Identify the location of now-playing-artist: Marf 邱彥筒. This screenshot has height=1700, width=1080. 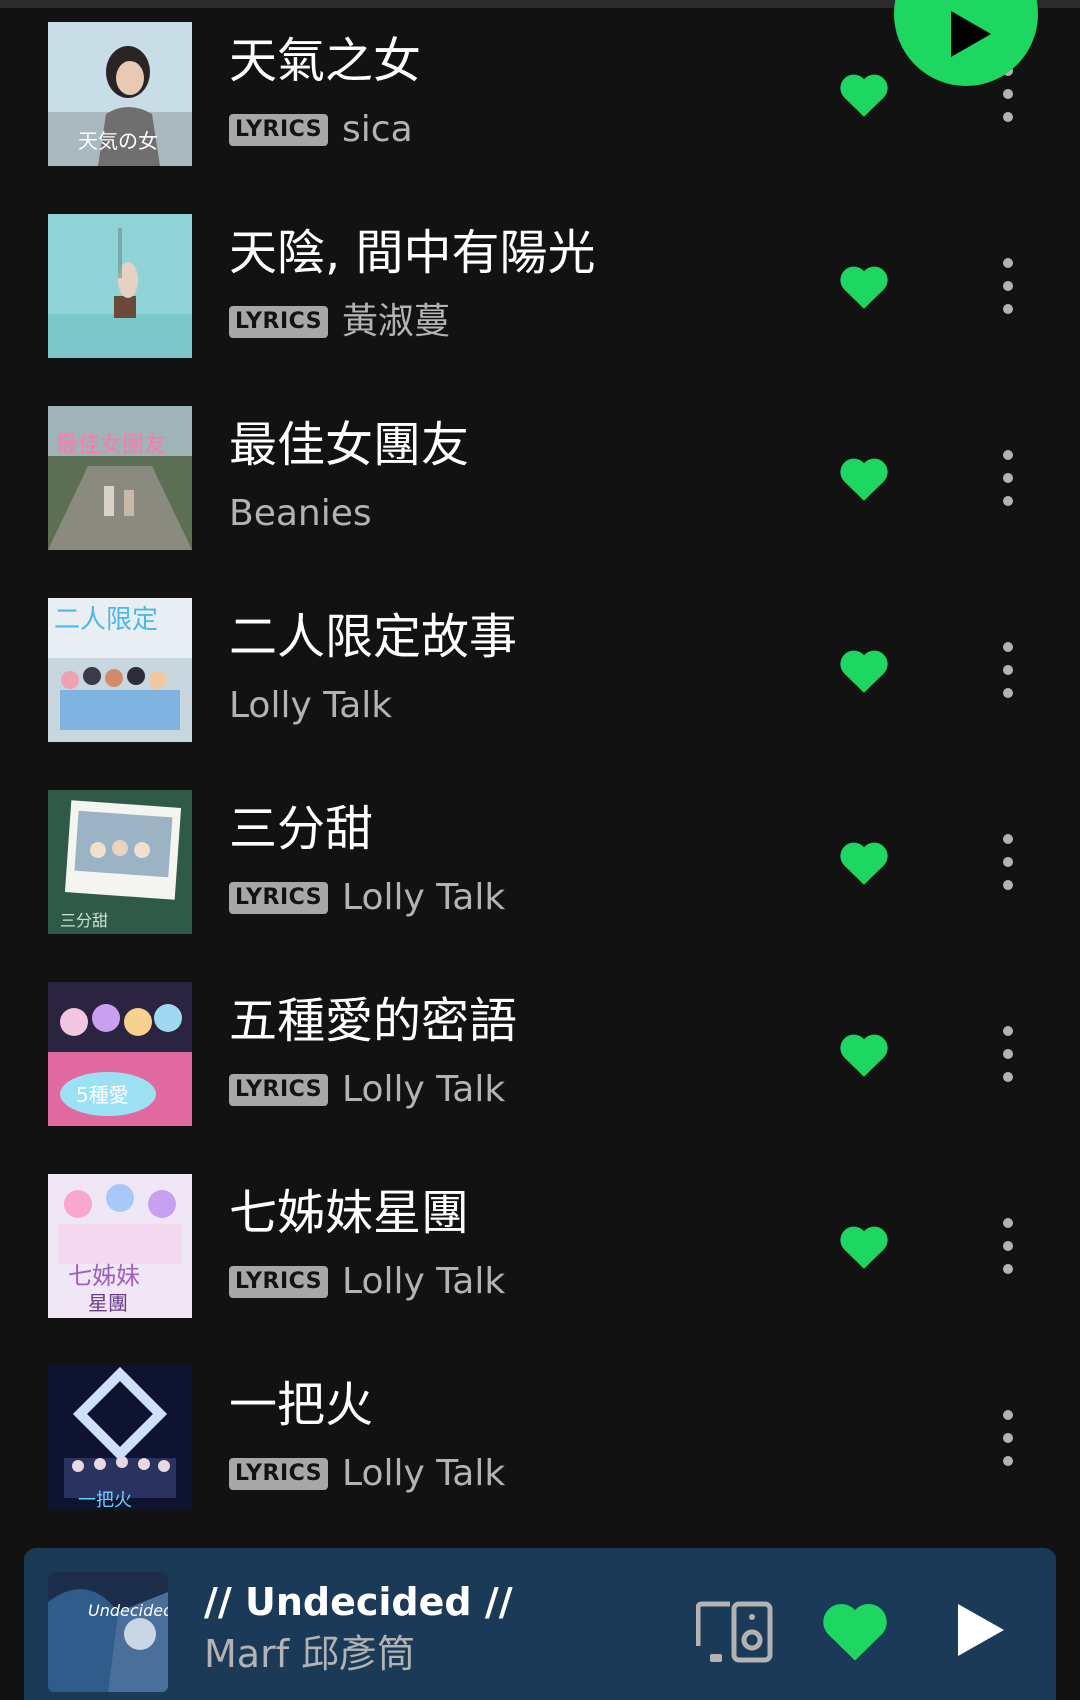
(310, 1654).